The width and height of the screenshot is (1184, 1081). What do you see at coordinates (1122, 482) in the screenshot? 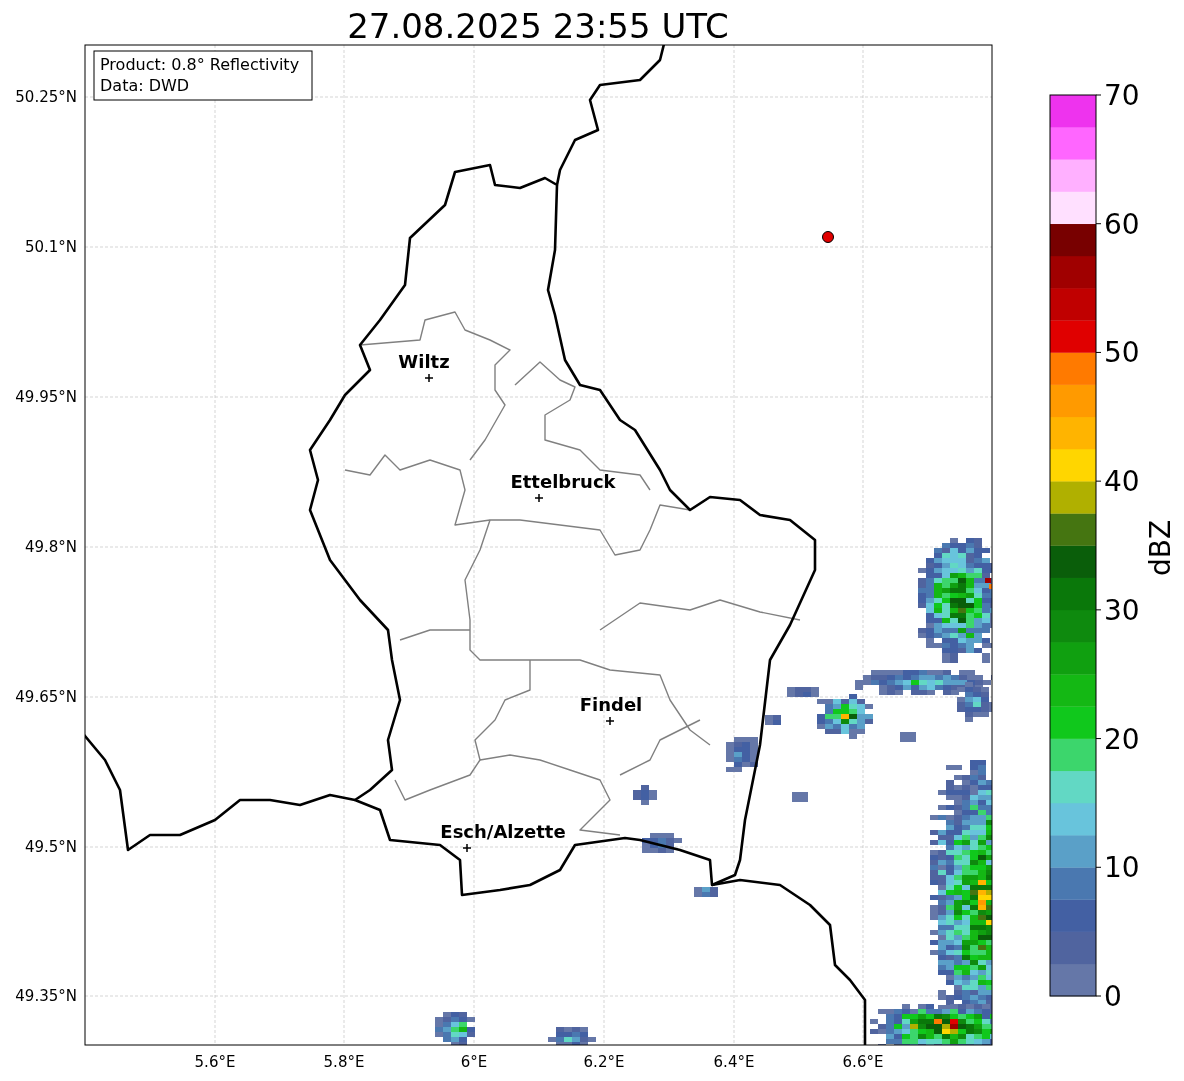
I see `colorbar-tick-label: 40` at bounding box center [1122, 482].